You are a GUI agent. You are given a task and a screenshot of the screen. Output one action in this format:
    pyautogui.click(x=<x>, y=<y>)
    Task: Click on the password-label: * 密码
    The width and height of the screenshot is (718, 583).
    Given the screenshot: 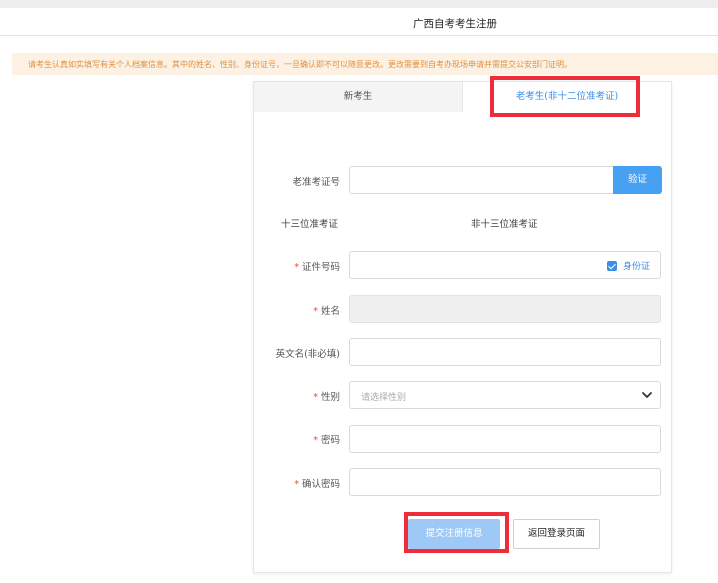 What is the action you would take?
    pyautogui.click(x=326, y=440)
    